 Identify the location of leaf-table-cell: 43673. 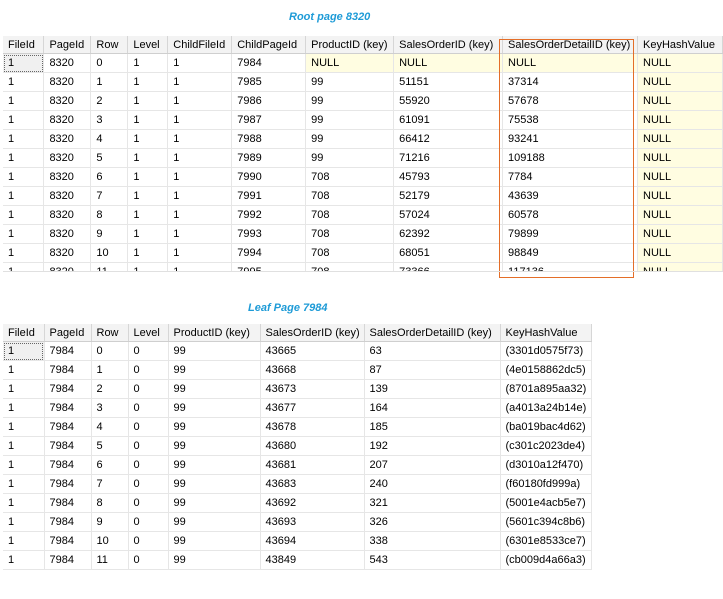
(312, 389).